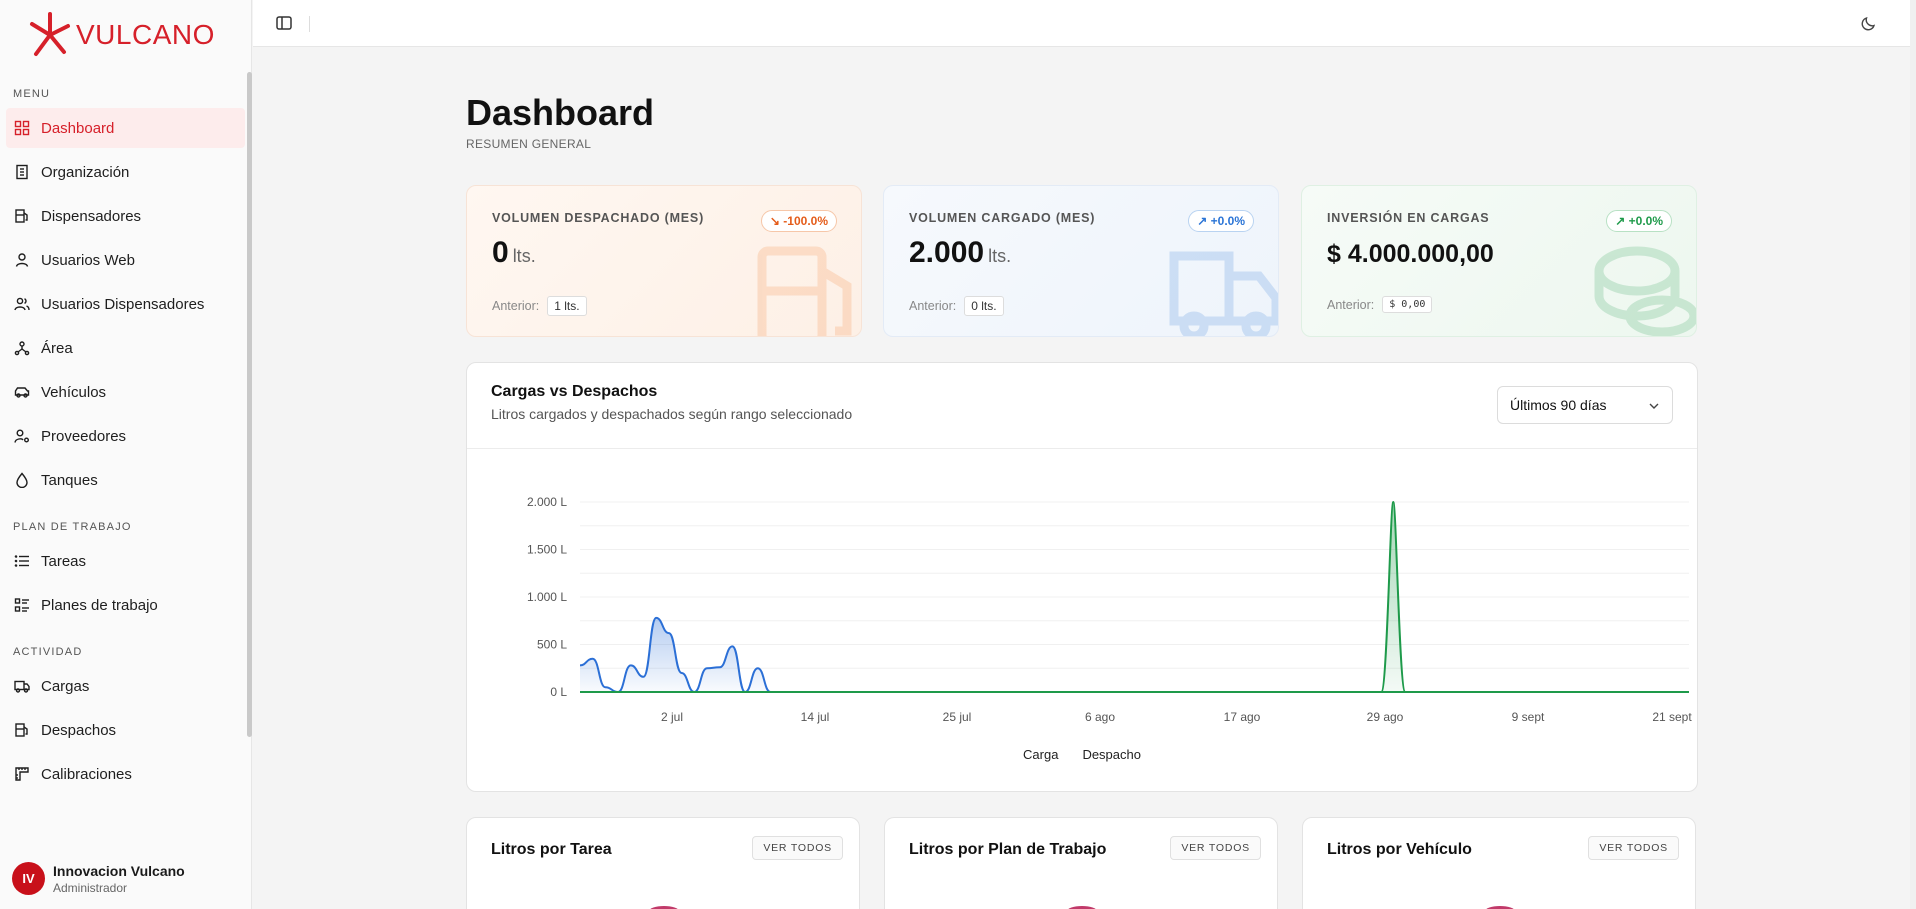 This screenshot has width=1916, height=909. I want to click on chart-title: Cargas vs Despachos, so click(574, 391).